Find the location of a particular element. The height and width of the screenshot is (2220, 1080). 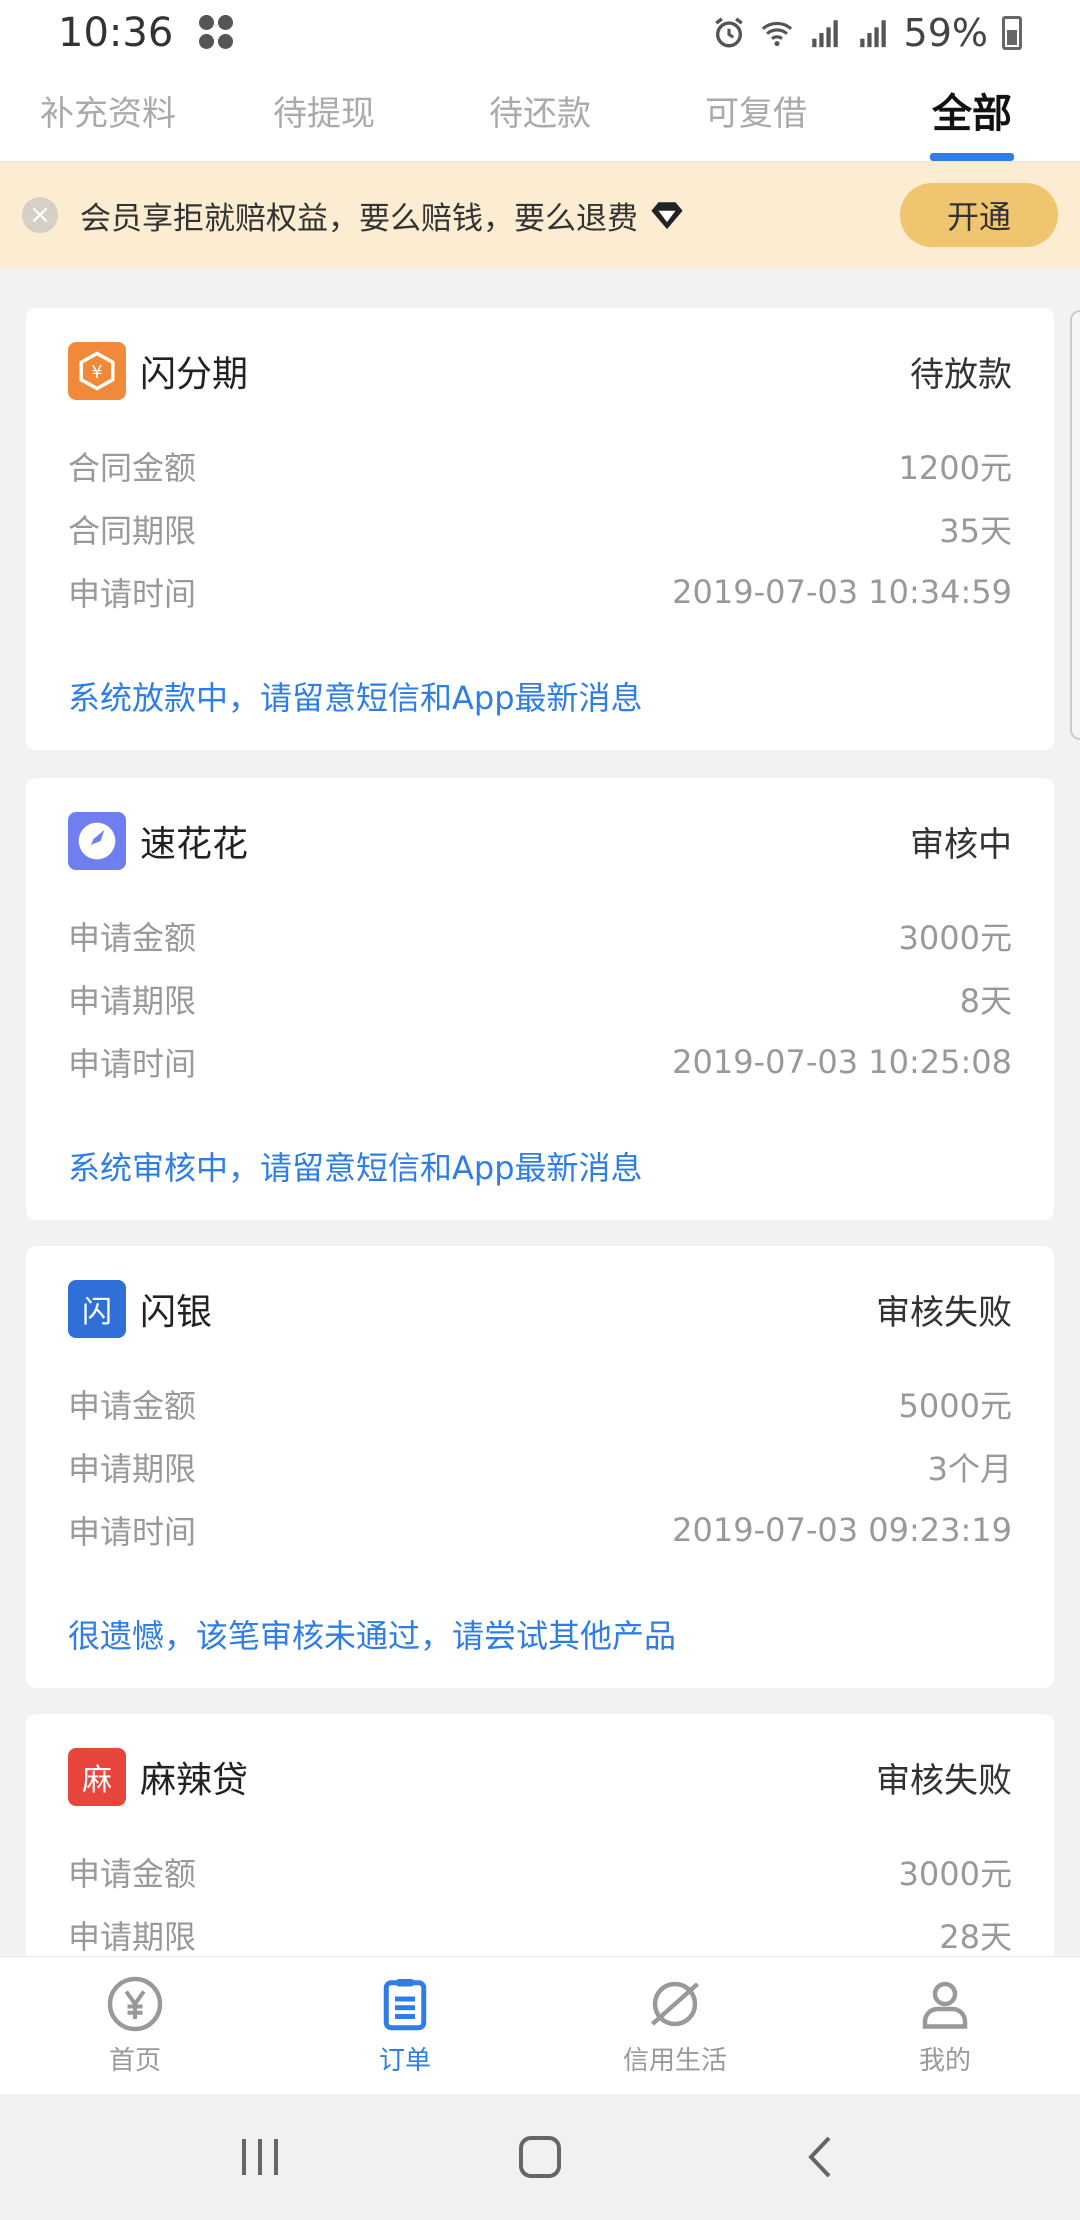

nav-home: 首页 is located at coordinates (135, 2025).